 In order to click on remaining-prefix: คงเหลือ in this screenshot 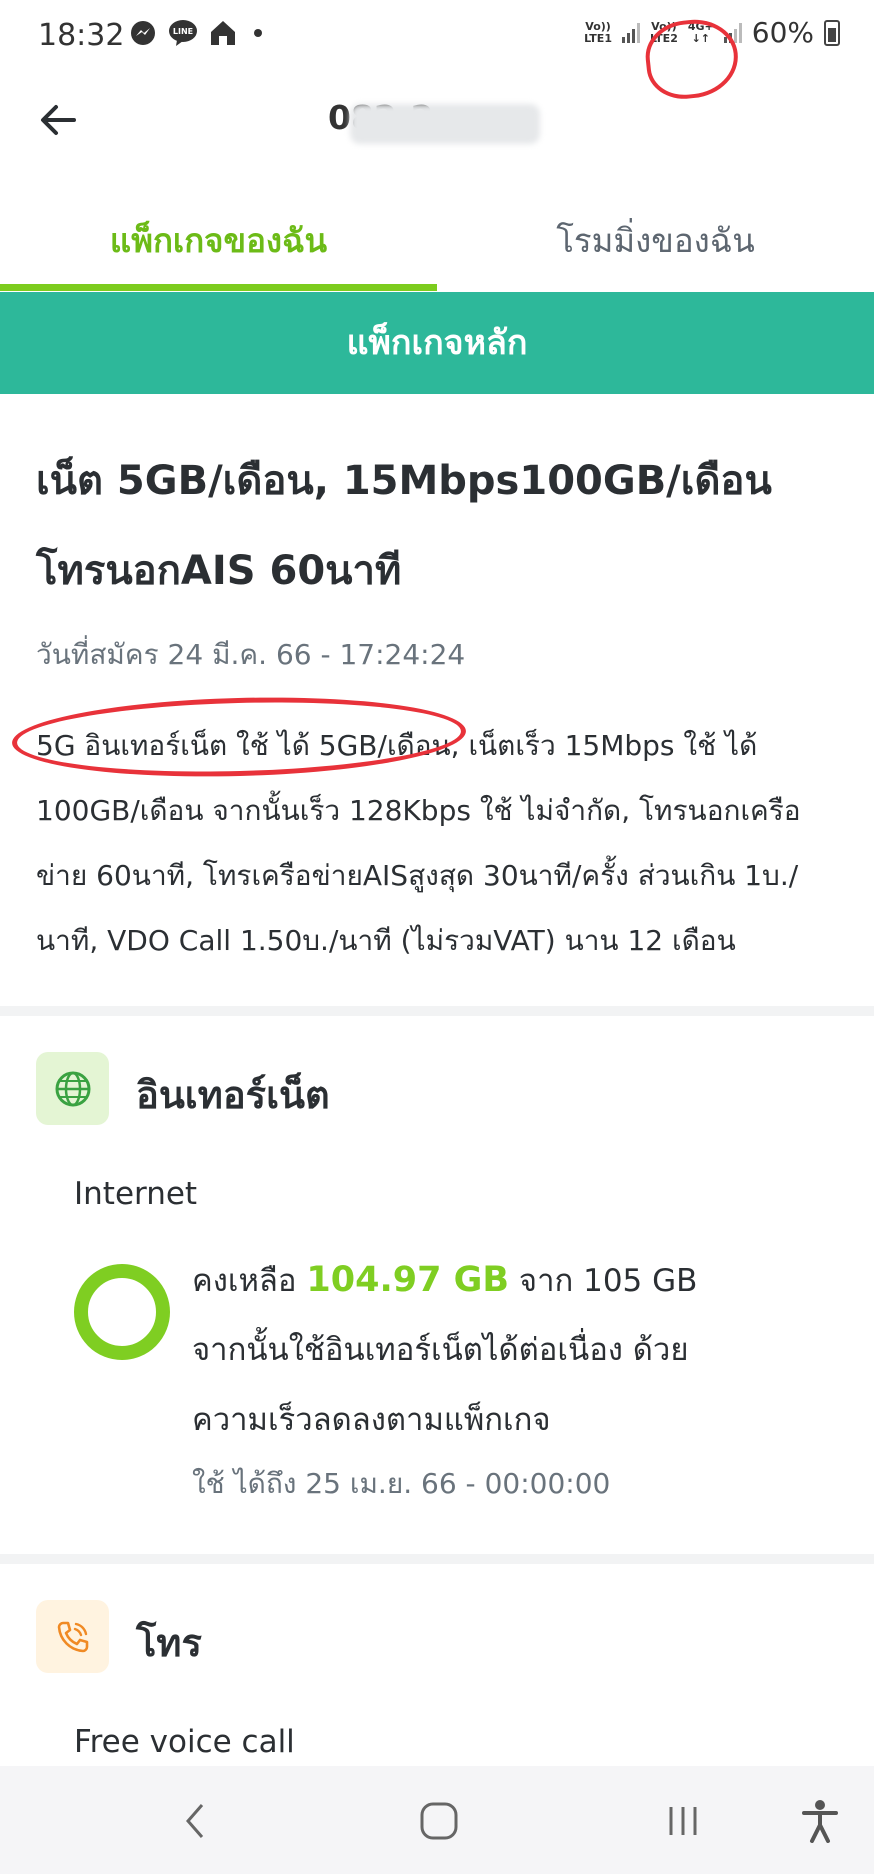, I will do `click(244, 1281)`.